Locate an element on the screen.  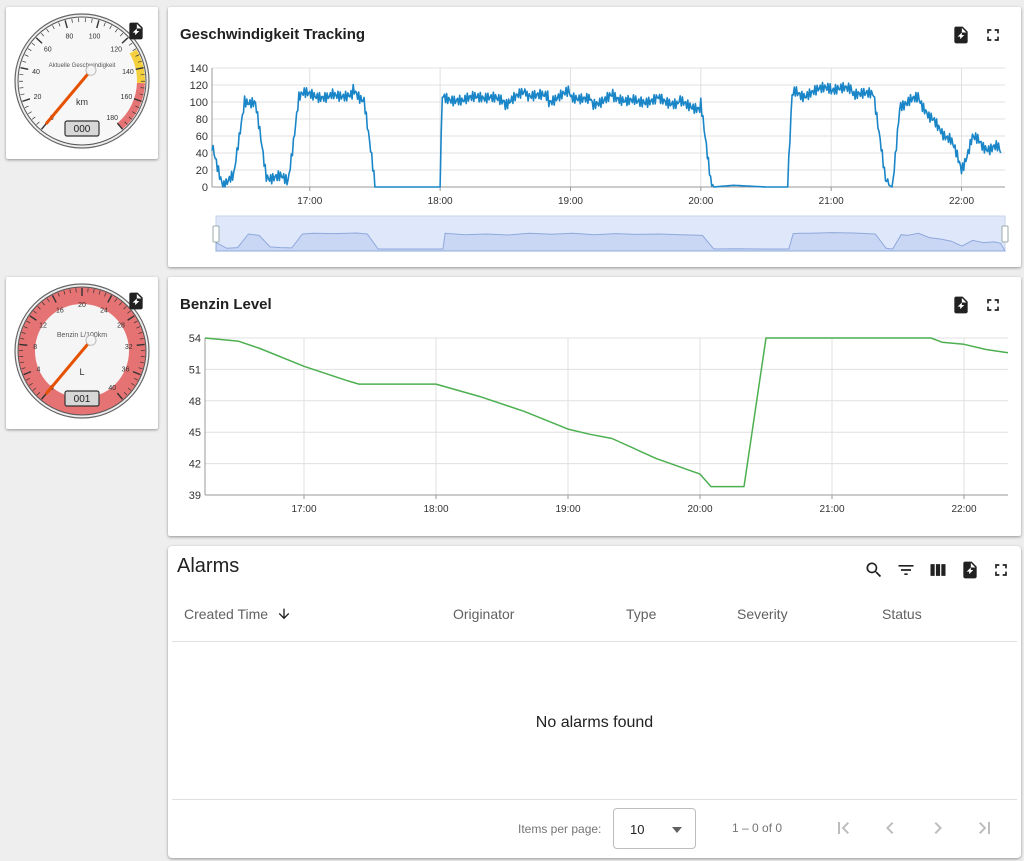
zoom-handle-right is located at coordinates (1005, 234).